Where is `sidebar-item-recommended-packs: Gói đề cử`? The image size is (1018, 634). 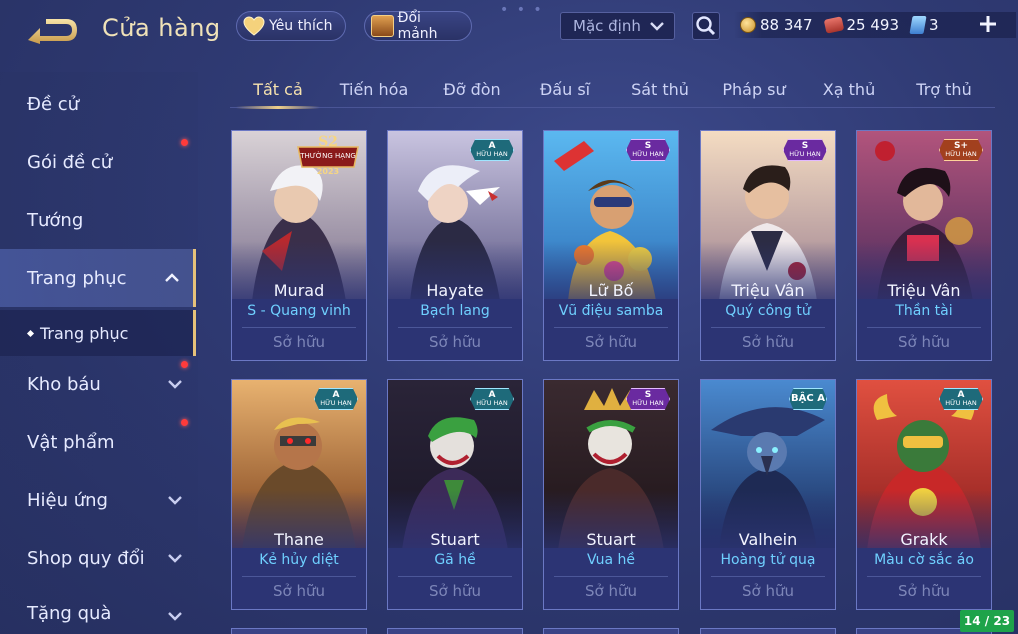 sidebar-item-recommended-packs: Gói đề cử is located at coordinates (98, 162).